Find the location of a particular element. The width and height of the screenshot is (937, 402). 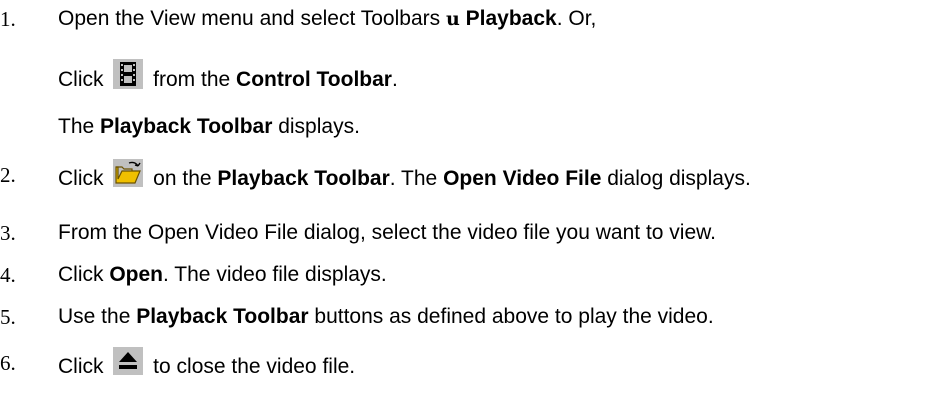

text-segment: dialog displays. is located at coordinates (676, 179).